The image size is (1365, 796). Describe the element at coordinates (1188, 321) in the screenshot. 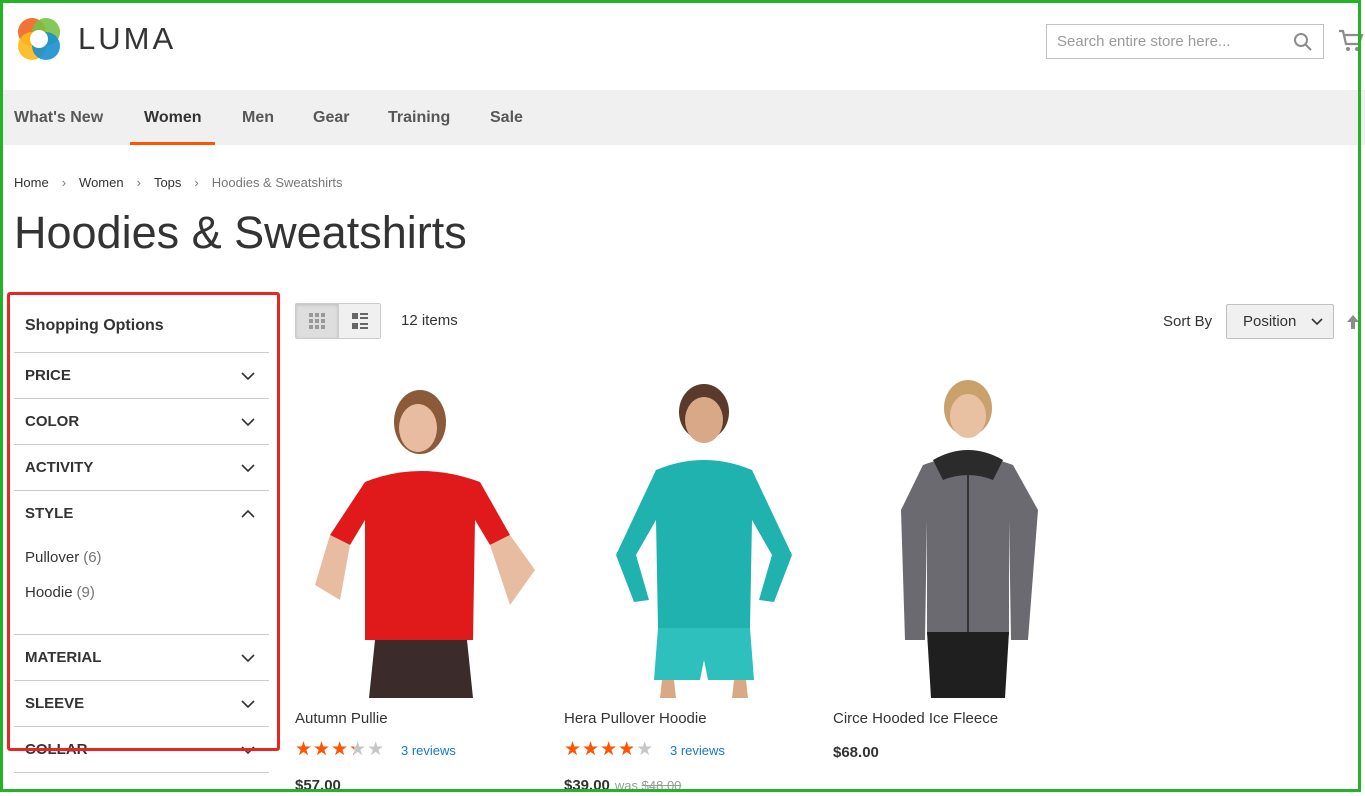

I see `sort-label: Sort By` at that location.